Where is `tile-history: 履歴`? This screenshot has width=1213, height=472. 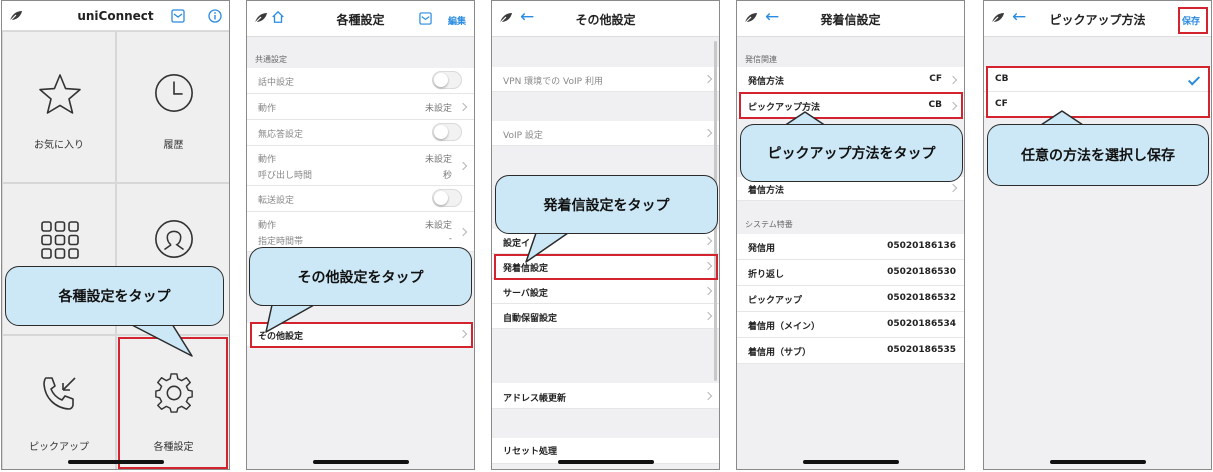 tile-history: 履歴 is located at coordinates (172, 107).